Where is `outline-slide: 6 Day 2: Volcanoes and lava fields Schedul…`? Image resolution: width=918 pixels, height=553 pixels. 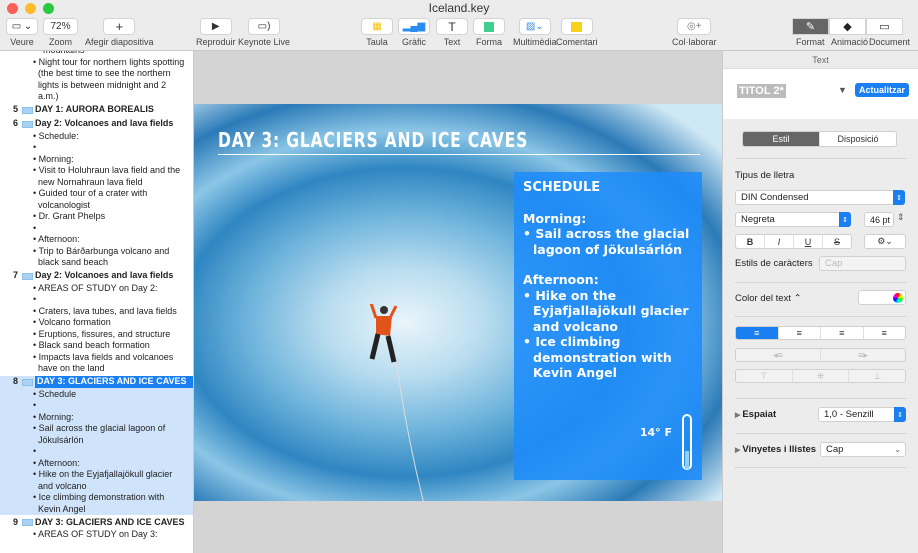
outline-slide: 6 Day 2: Volcanoes and lava fields Schedul… is located at coordinates (96, 193).